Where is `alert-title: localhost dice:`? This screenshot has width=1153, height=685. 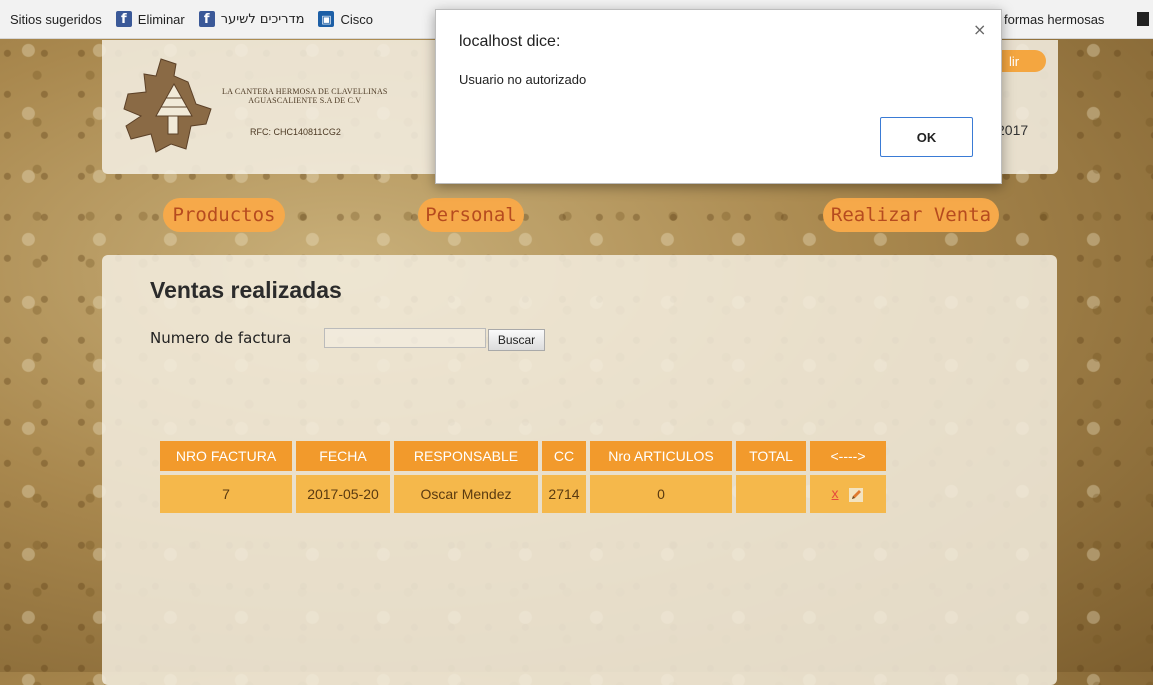 alert-title: localhost dice: is located at coordinates (510, 41).